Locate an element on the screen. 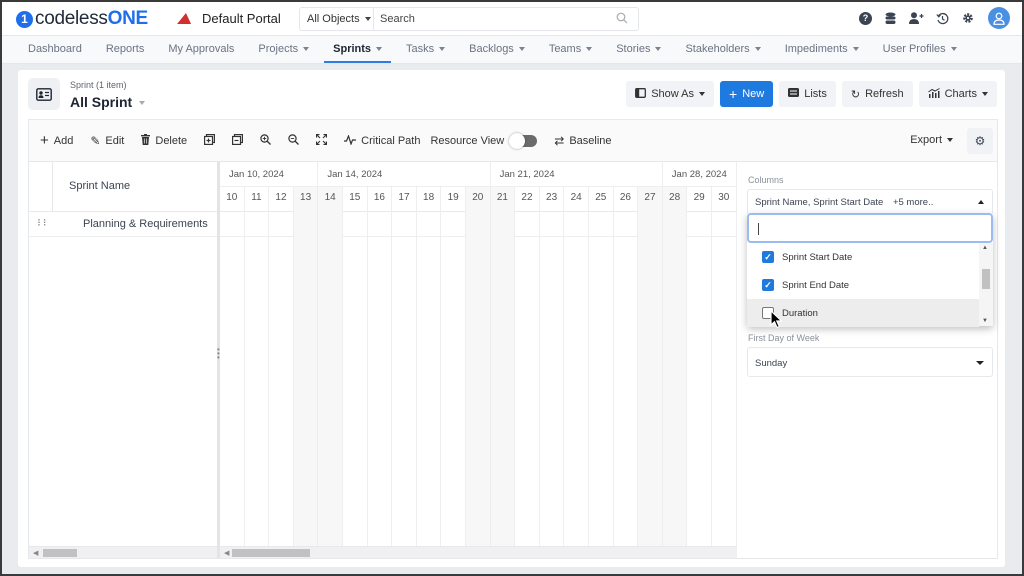 The width and height of the screenshot is (1024, 576). day-label: 15 is located at coordinates (355, 197).